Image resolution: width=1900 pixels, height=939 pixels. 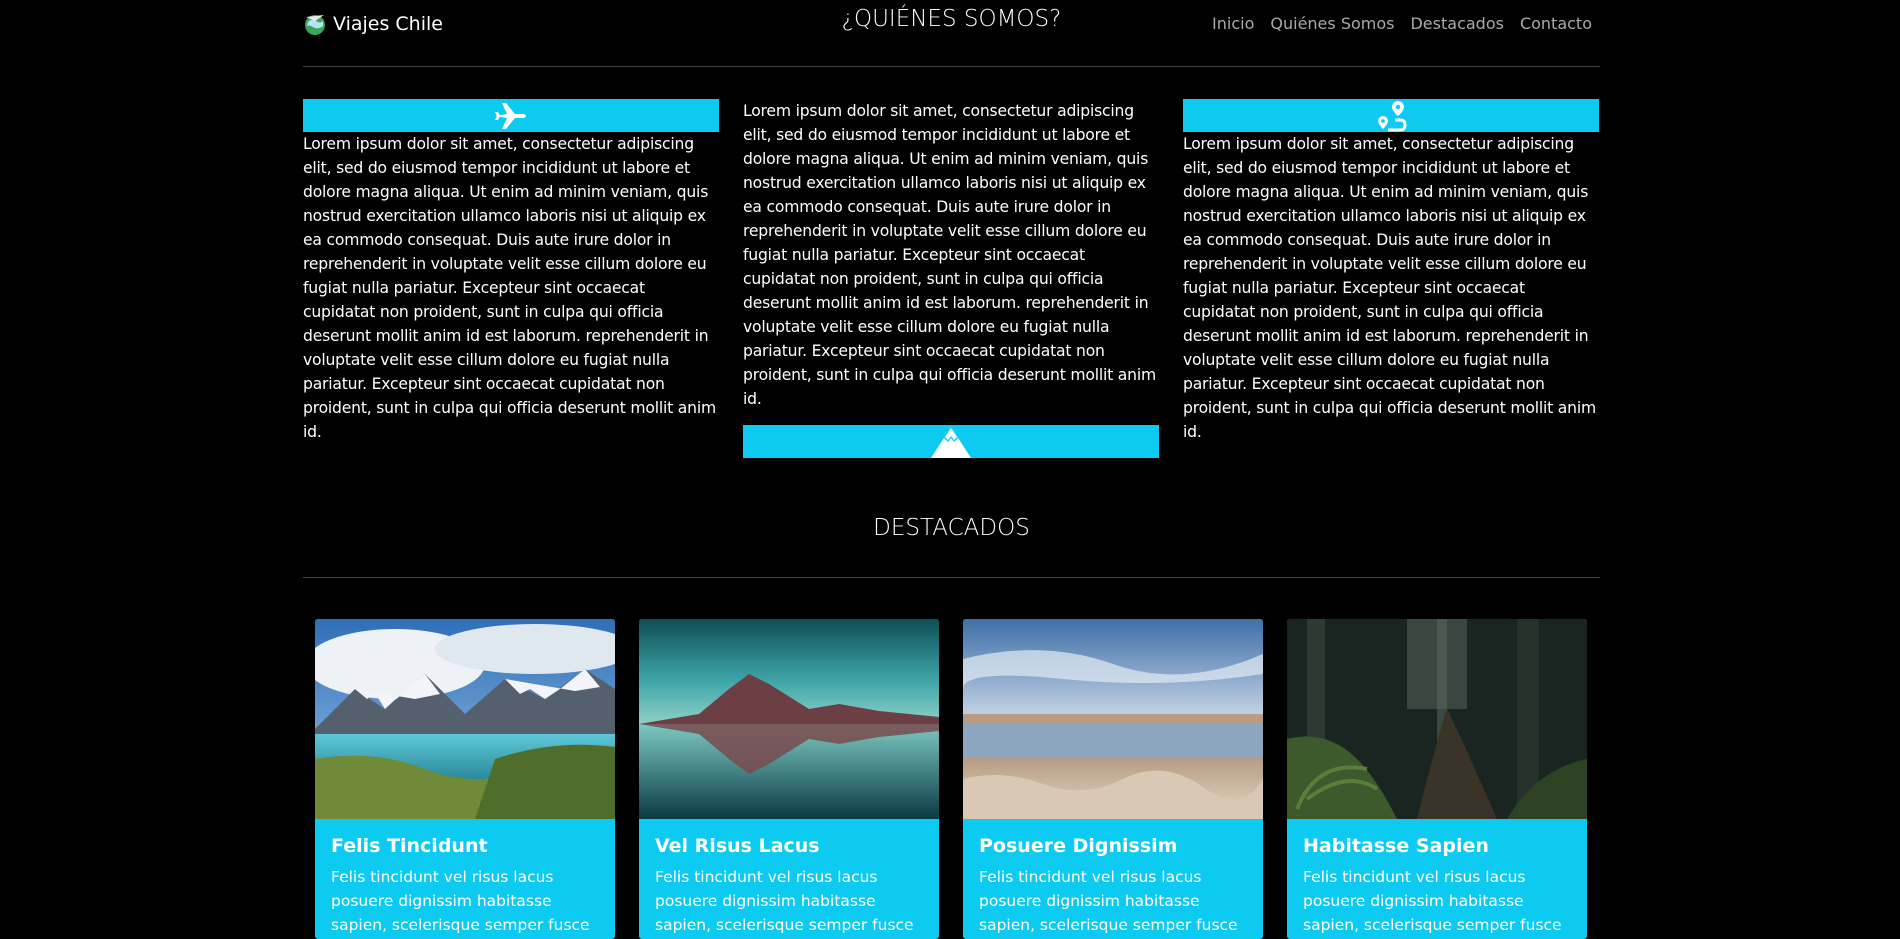 I want to click on nav-link-quienes-somos: Quiénes Somos, so click(x=1332, y=23).